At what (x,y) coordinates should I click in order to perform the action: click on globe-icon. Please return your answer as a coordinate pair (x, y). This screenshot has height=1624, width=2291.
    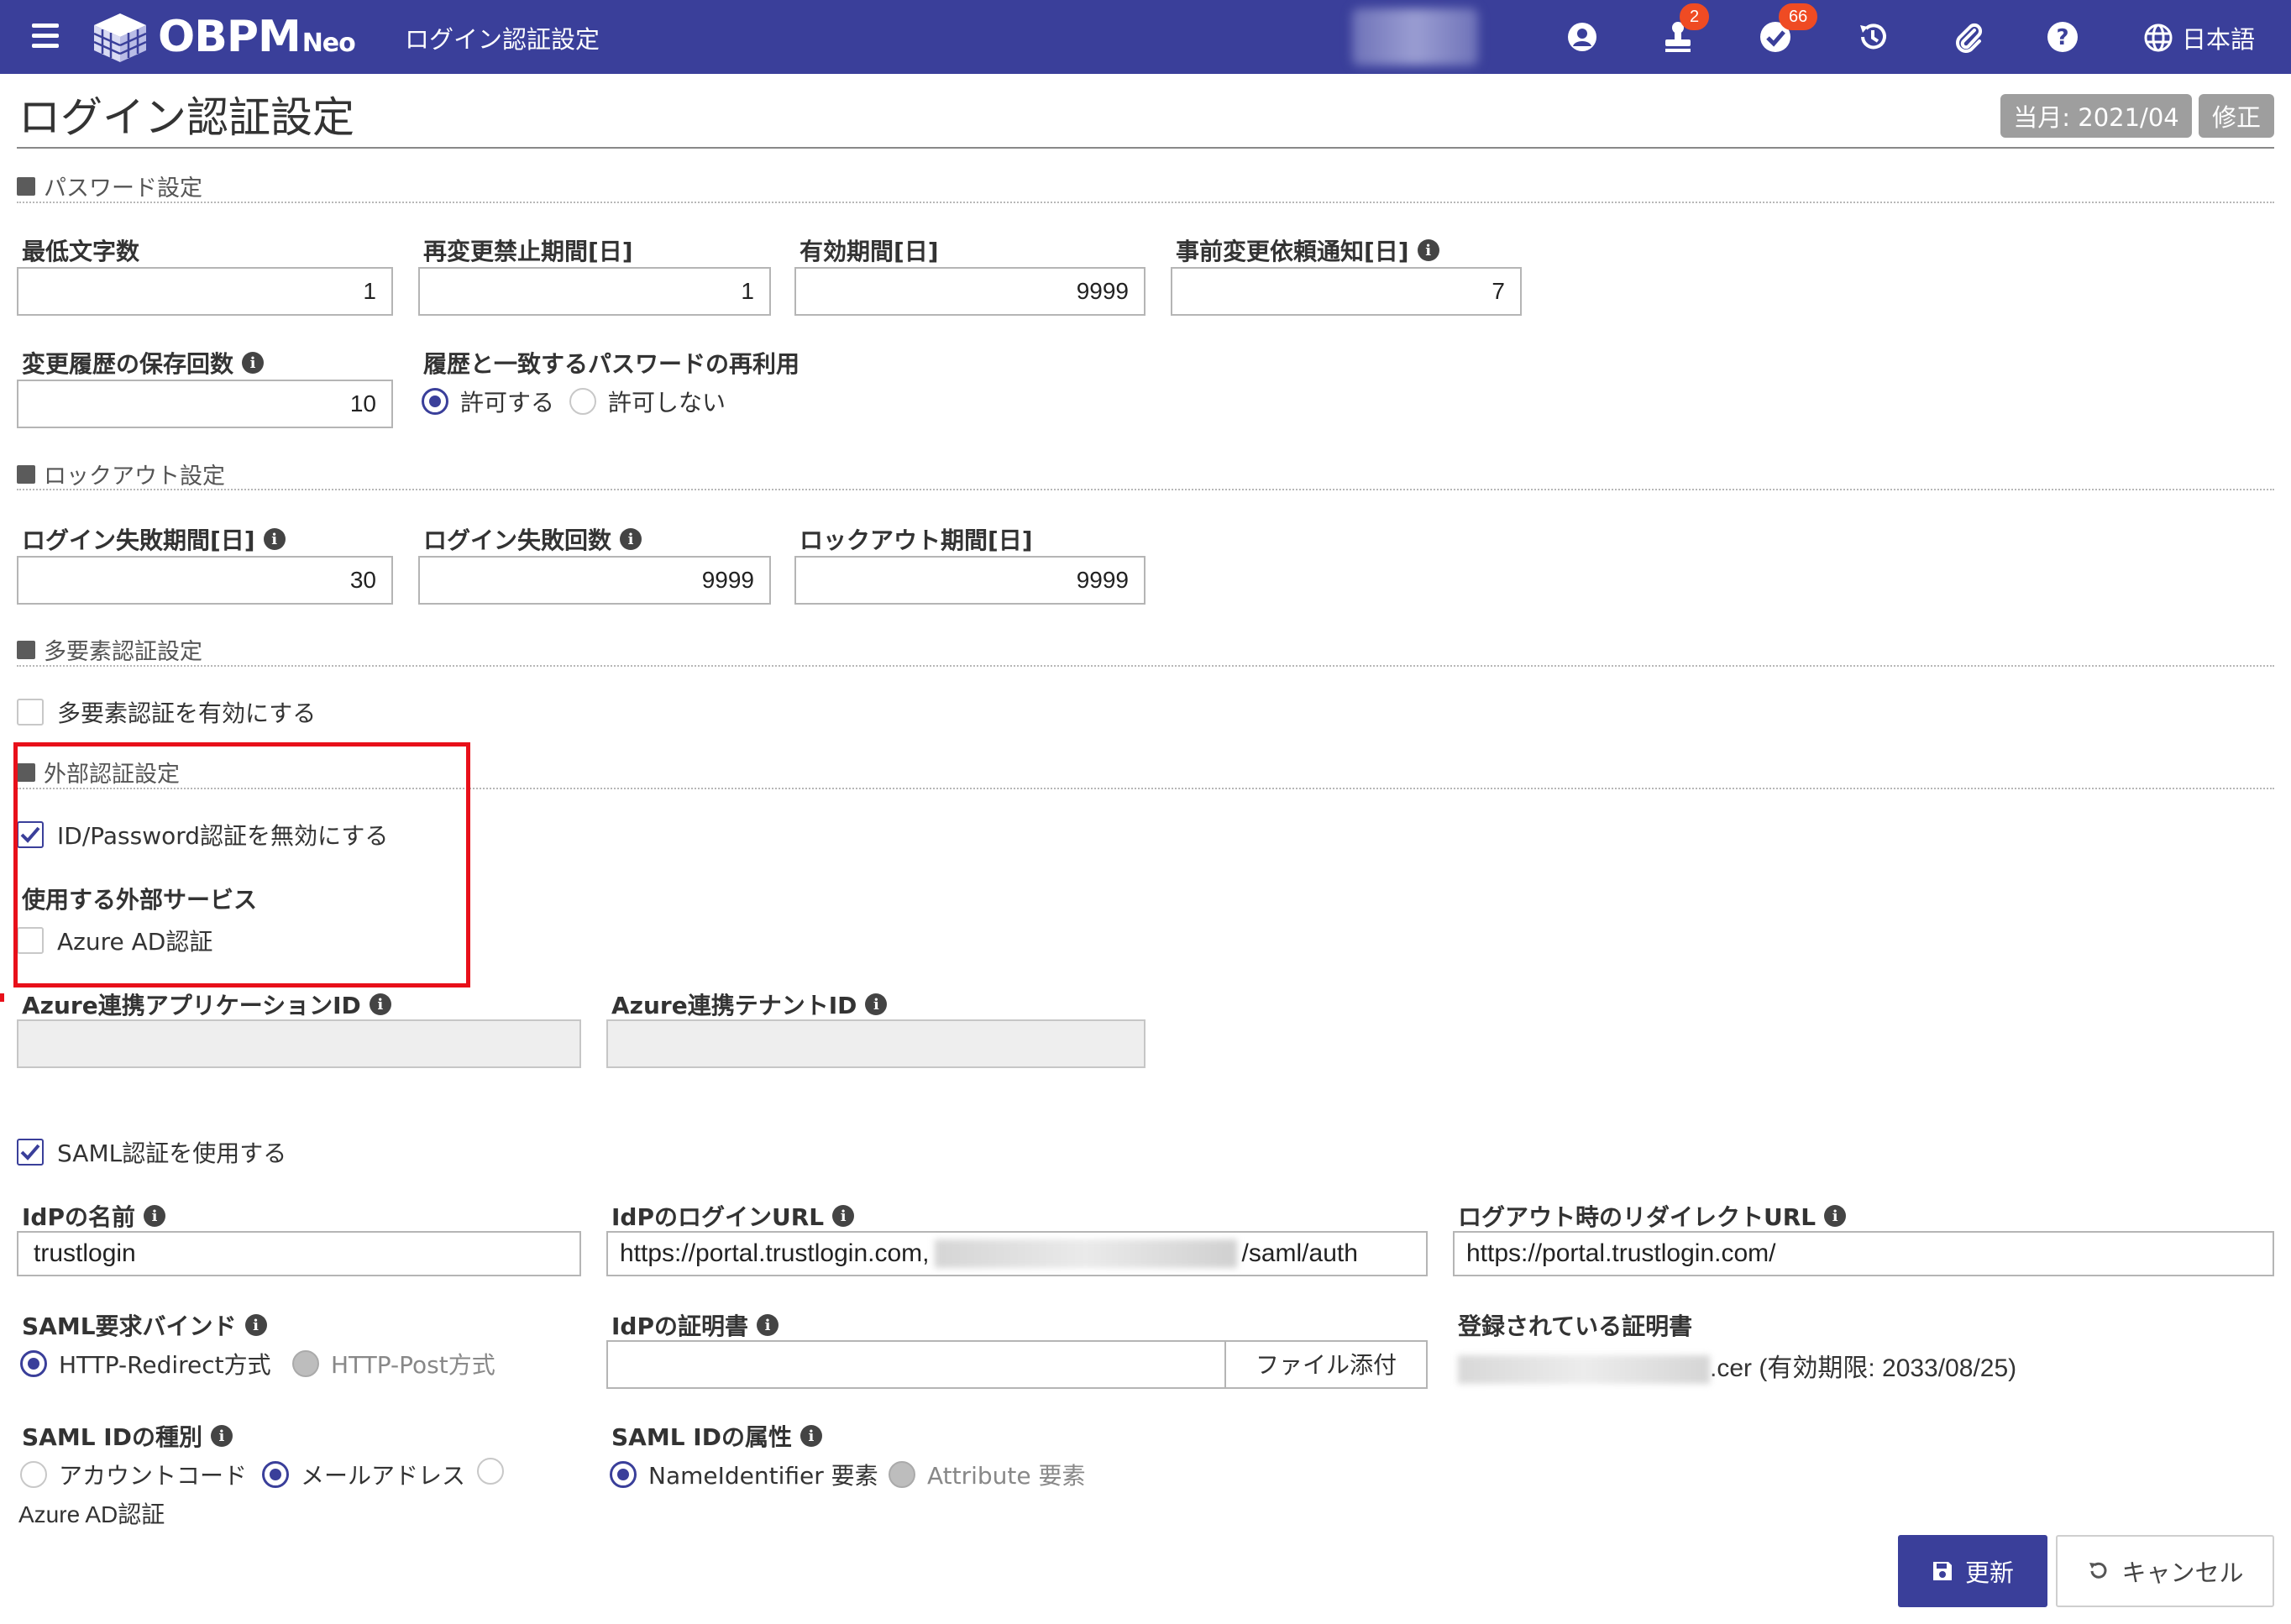
    Looking at the image, I should click on (2158, 38).